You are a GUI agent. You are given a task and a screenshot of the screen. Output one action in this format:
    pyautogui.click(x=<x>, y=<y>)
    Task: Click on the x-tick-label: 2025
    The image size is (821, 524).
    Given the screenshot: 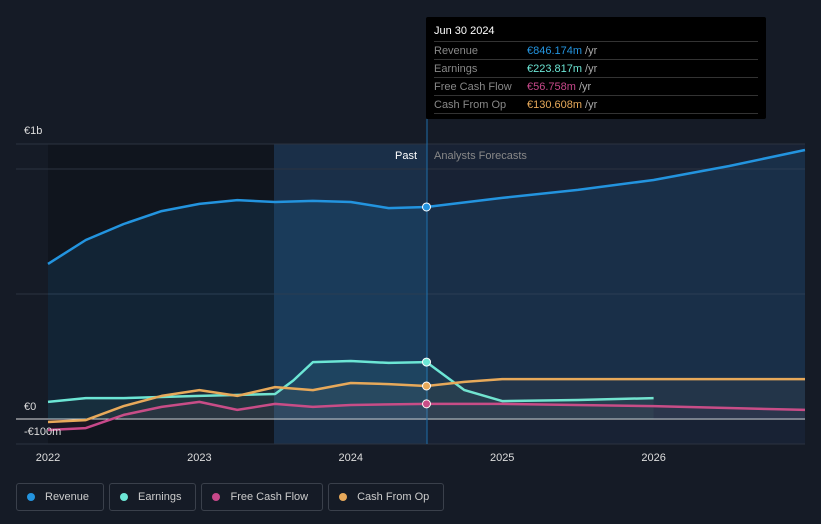 What is the action you would take?
    pyautogui.click(x=502, y=458)
    